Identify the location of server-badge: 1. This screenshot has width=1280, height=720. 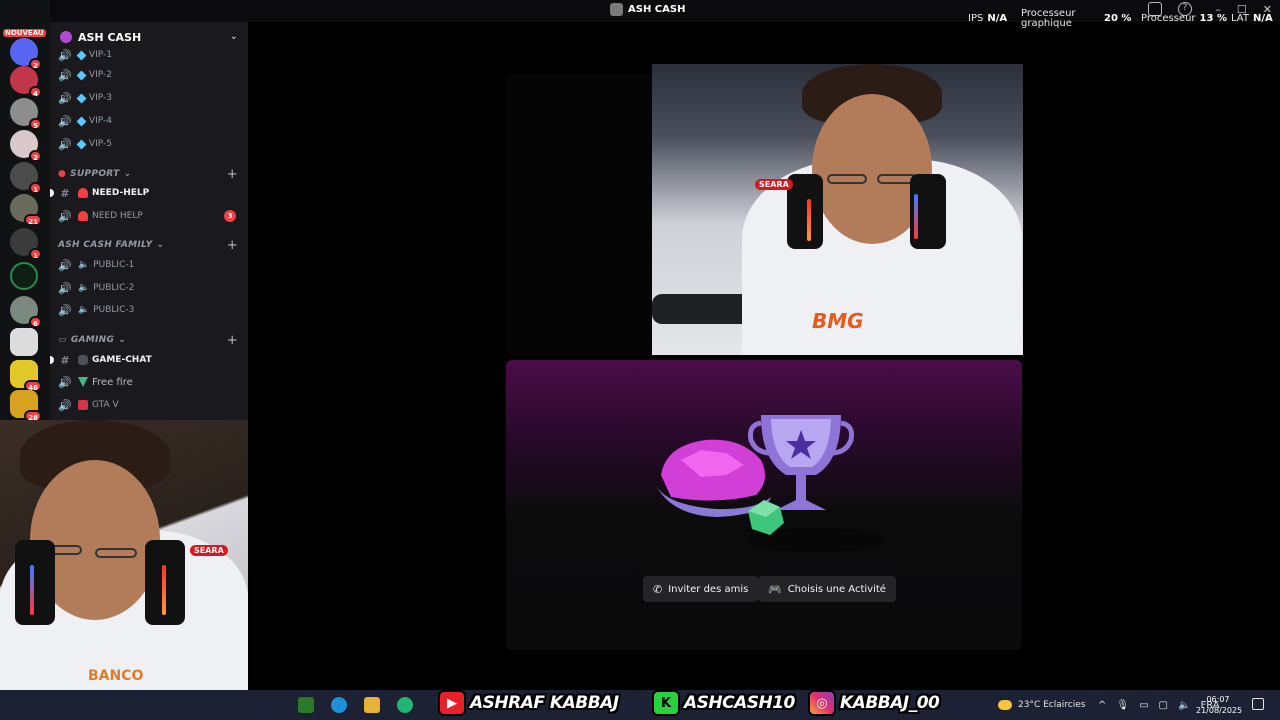
(35, 254).